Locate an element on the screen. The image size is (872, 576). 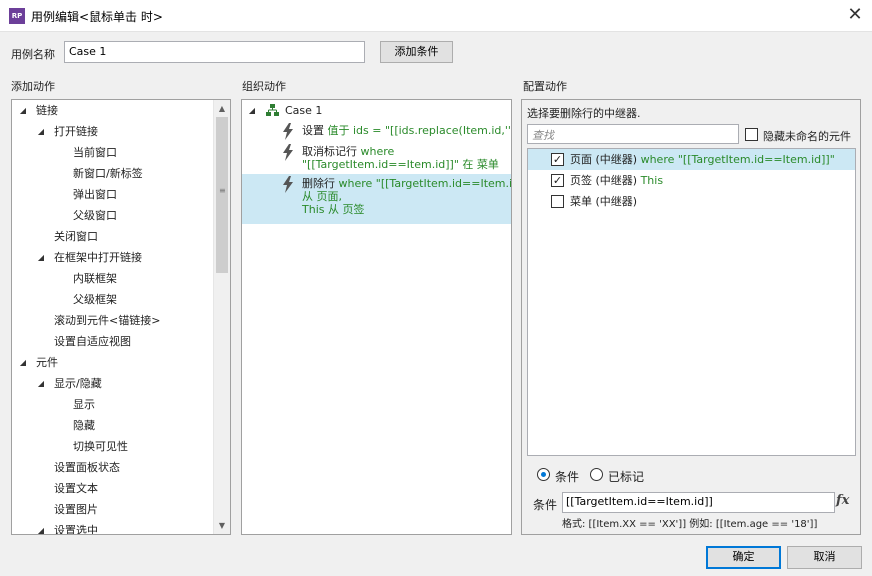
condition-label: 条件 is located at coordinates (545, 505).